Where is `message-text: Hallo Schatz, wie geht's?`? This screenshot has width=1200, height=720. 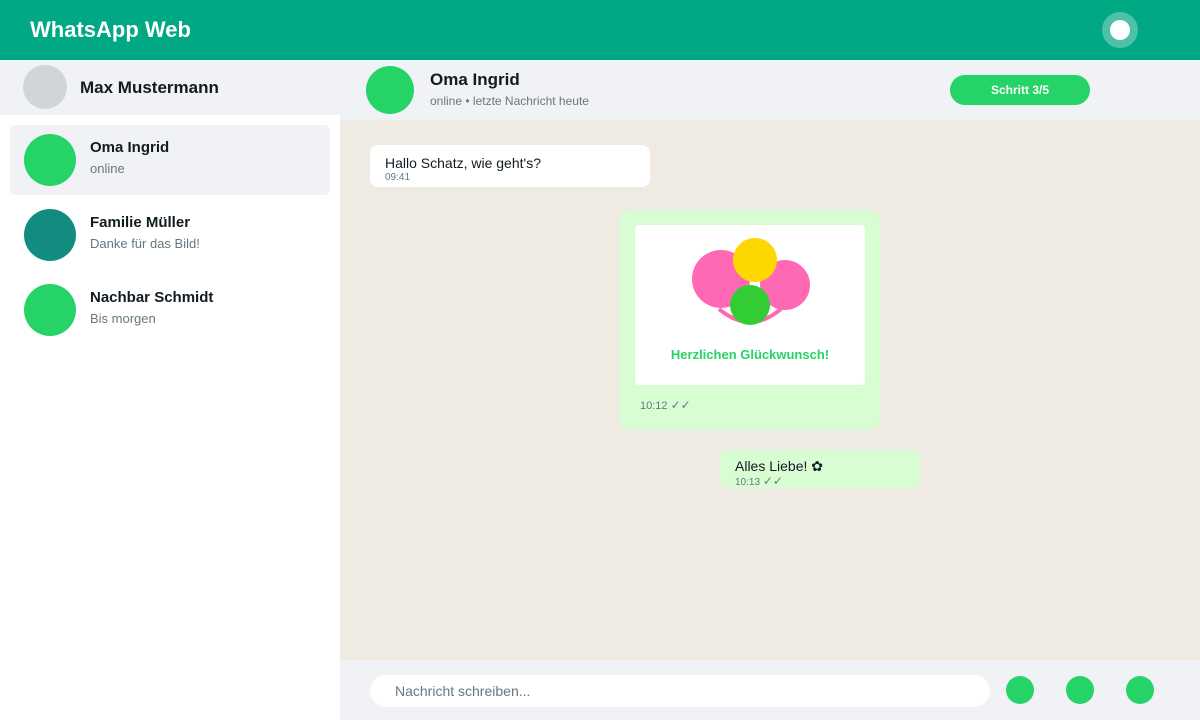
message-text: Hallo Schatz, wie geht's? is located at coordinates (463, 163).